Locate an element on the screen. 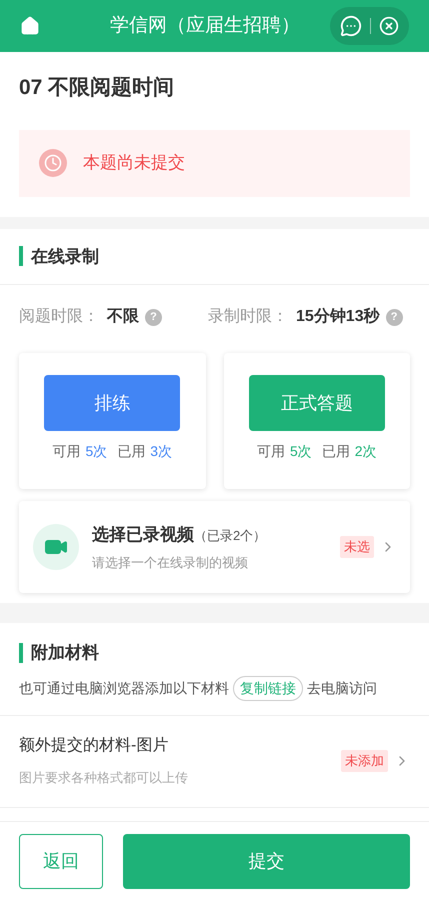 This screenshot has width=429, height=901. video-count: （已录2个） is located at coordinates (230, 535).